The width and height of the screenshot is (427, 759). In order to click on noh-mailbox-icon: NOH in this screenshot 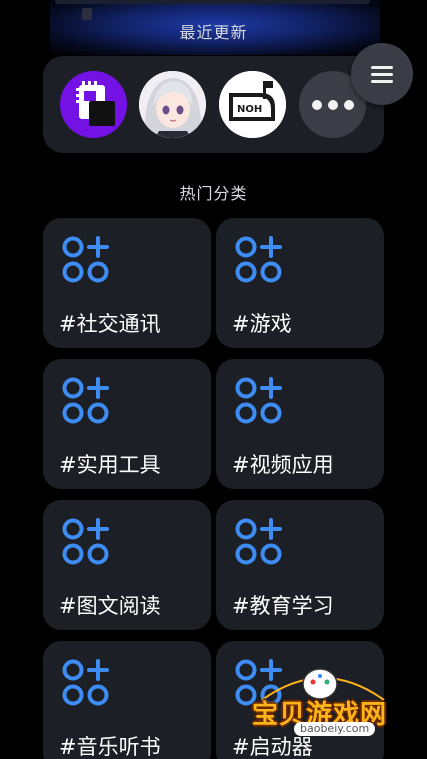, I will do `click(252, 104)`.